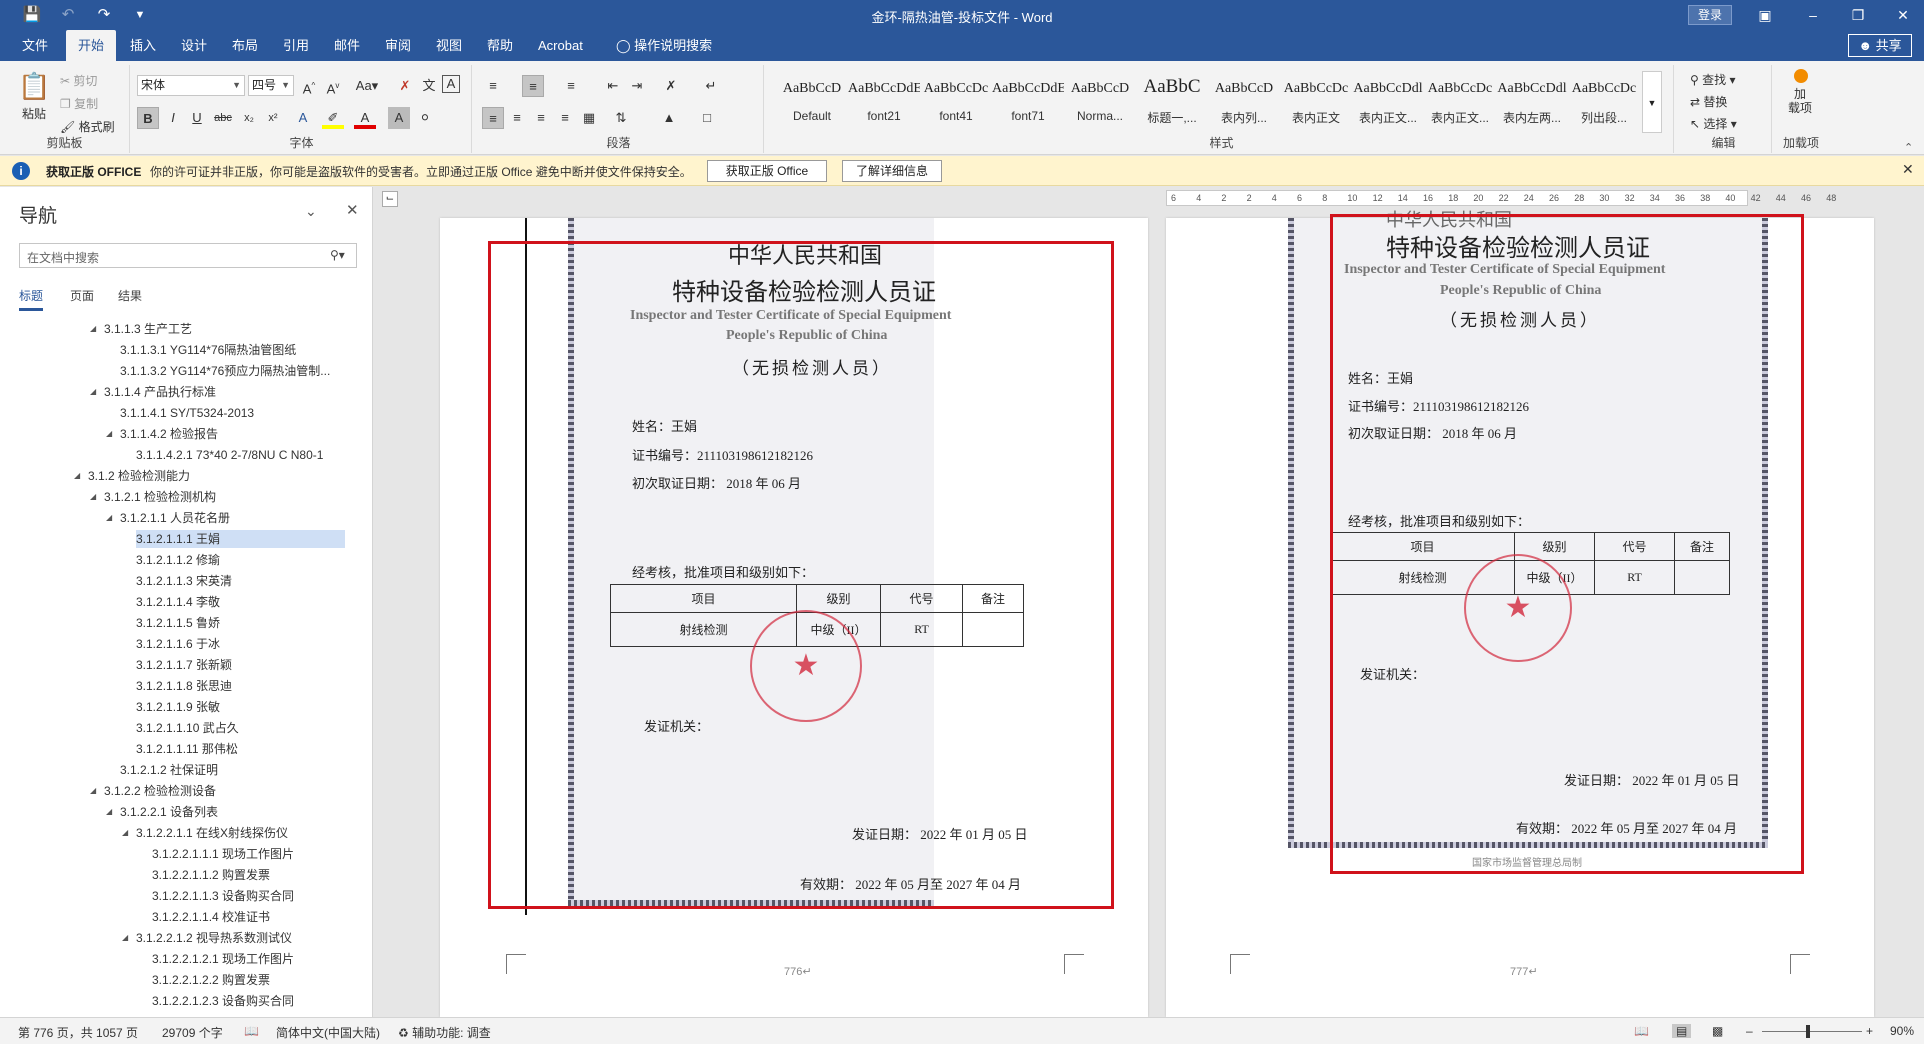 The image size is (1924, 1044). What do you see at coordinates (130, 295) in the screenshot?
I see `nav-tab-results: 结果` at bounding box center [130, 295].